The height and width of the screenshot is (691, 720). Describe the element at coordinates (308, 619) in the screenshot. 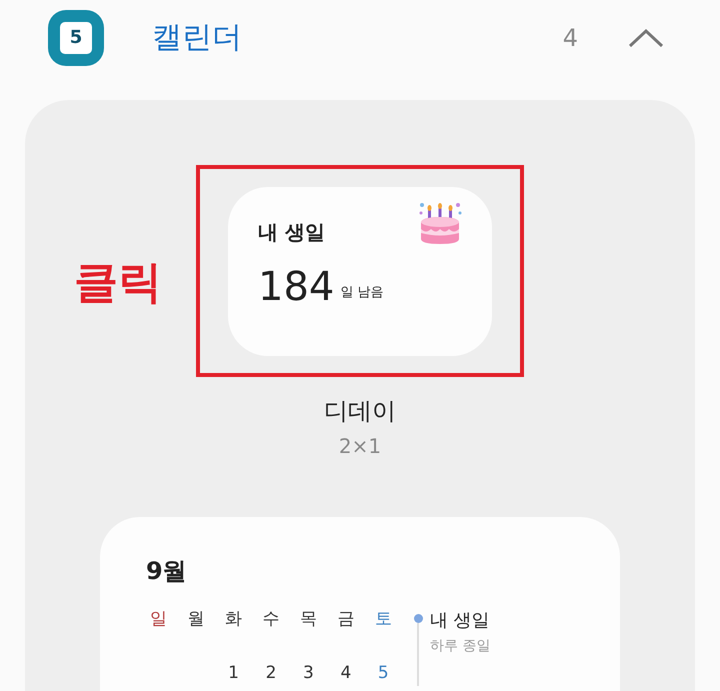

I see `weekday-label: 목` at that location.